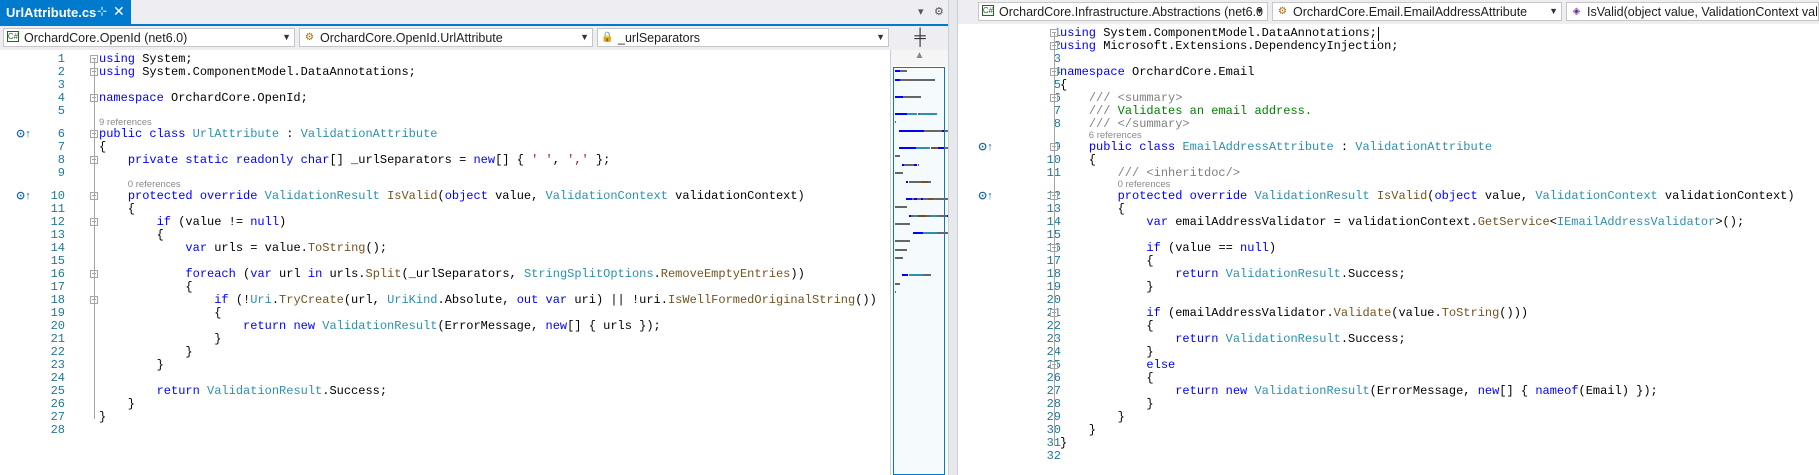 The width and height of the screenshot is (1819, 475). I want to click on code-token: OrchardCore.OpenId;, so click(235, 98).